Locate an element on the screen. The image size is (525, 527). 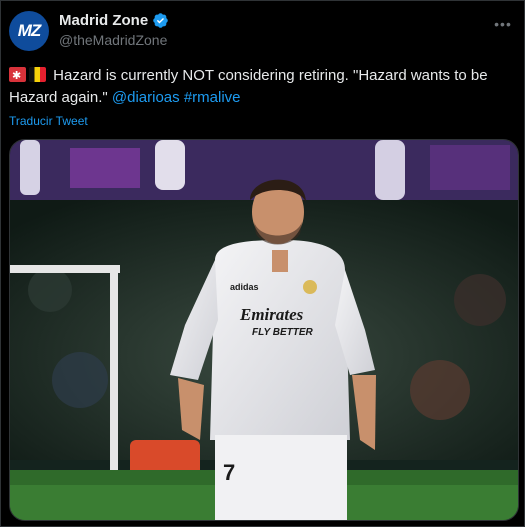
rotating-light-icon is located at coordinates (17, 76).